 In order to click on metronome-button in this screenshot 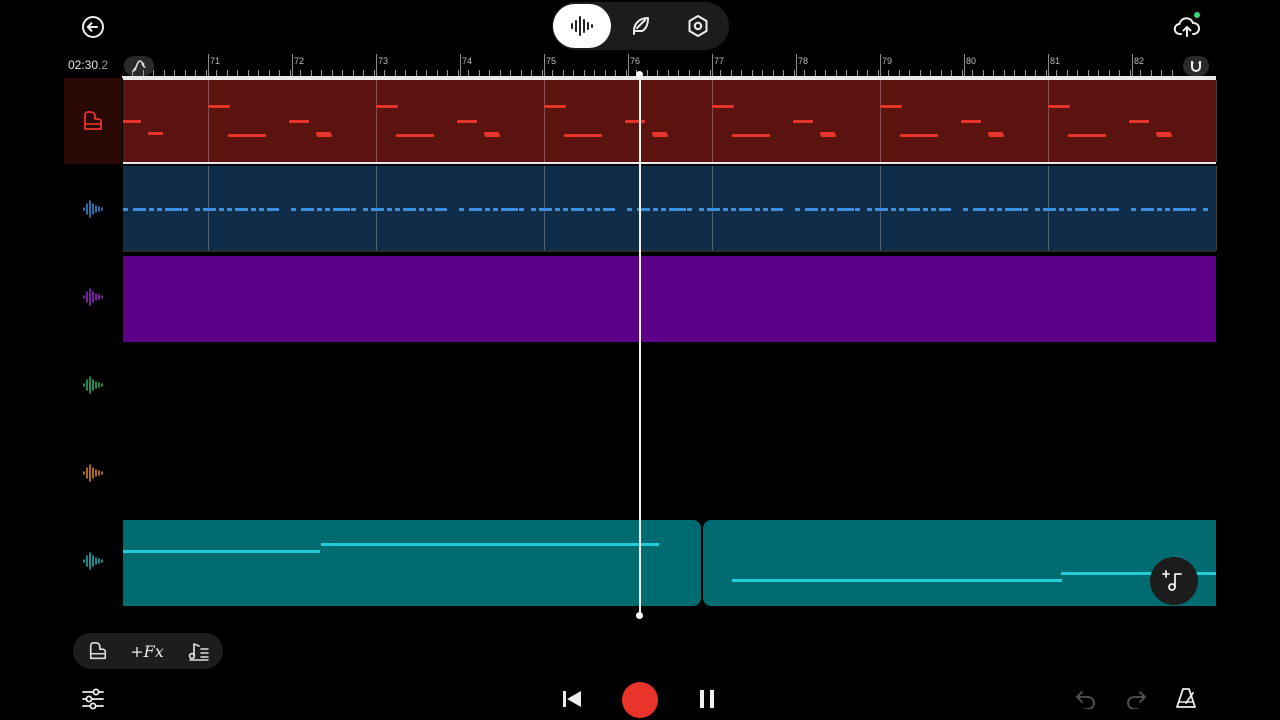, I will do `click(1186, 698)`.